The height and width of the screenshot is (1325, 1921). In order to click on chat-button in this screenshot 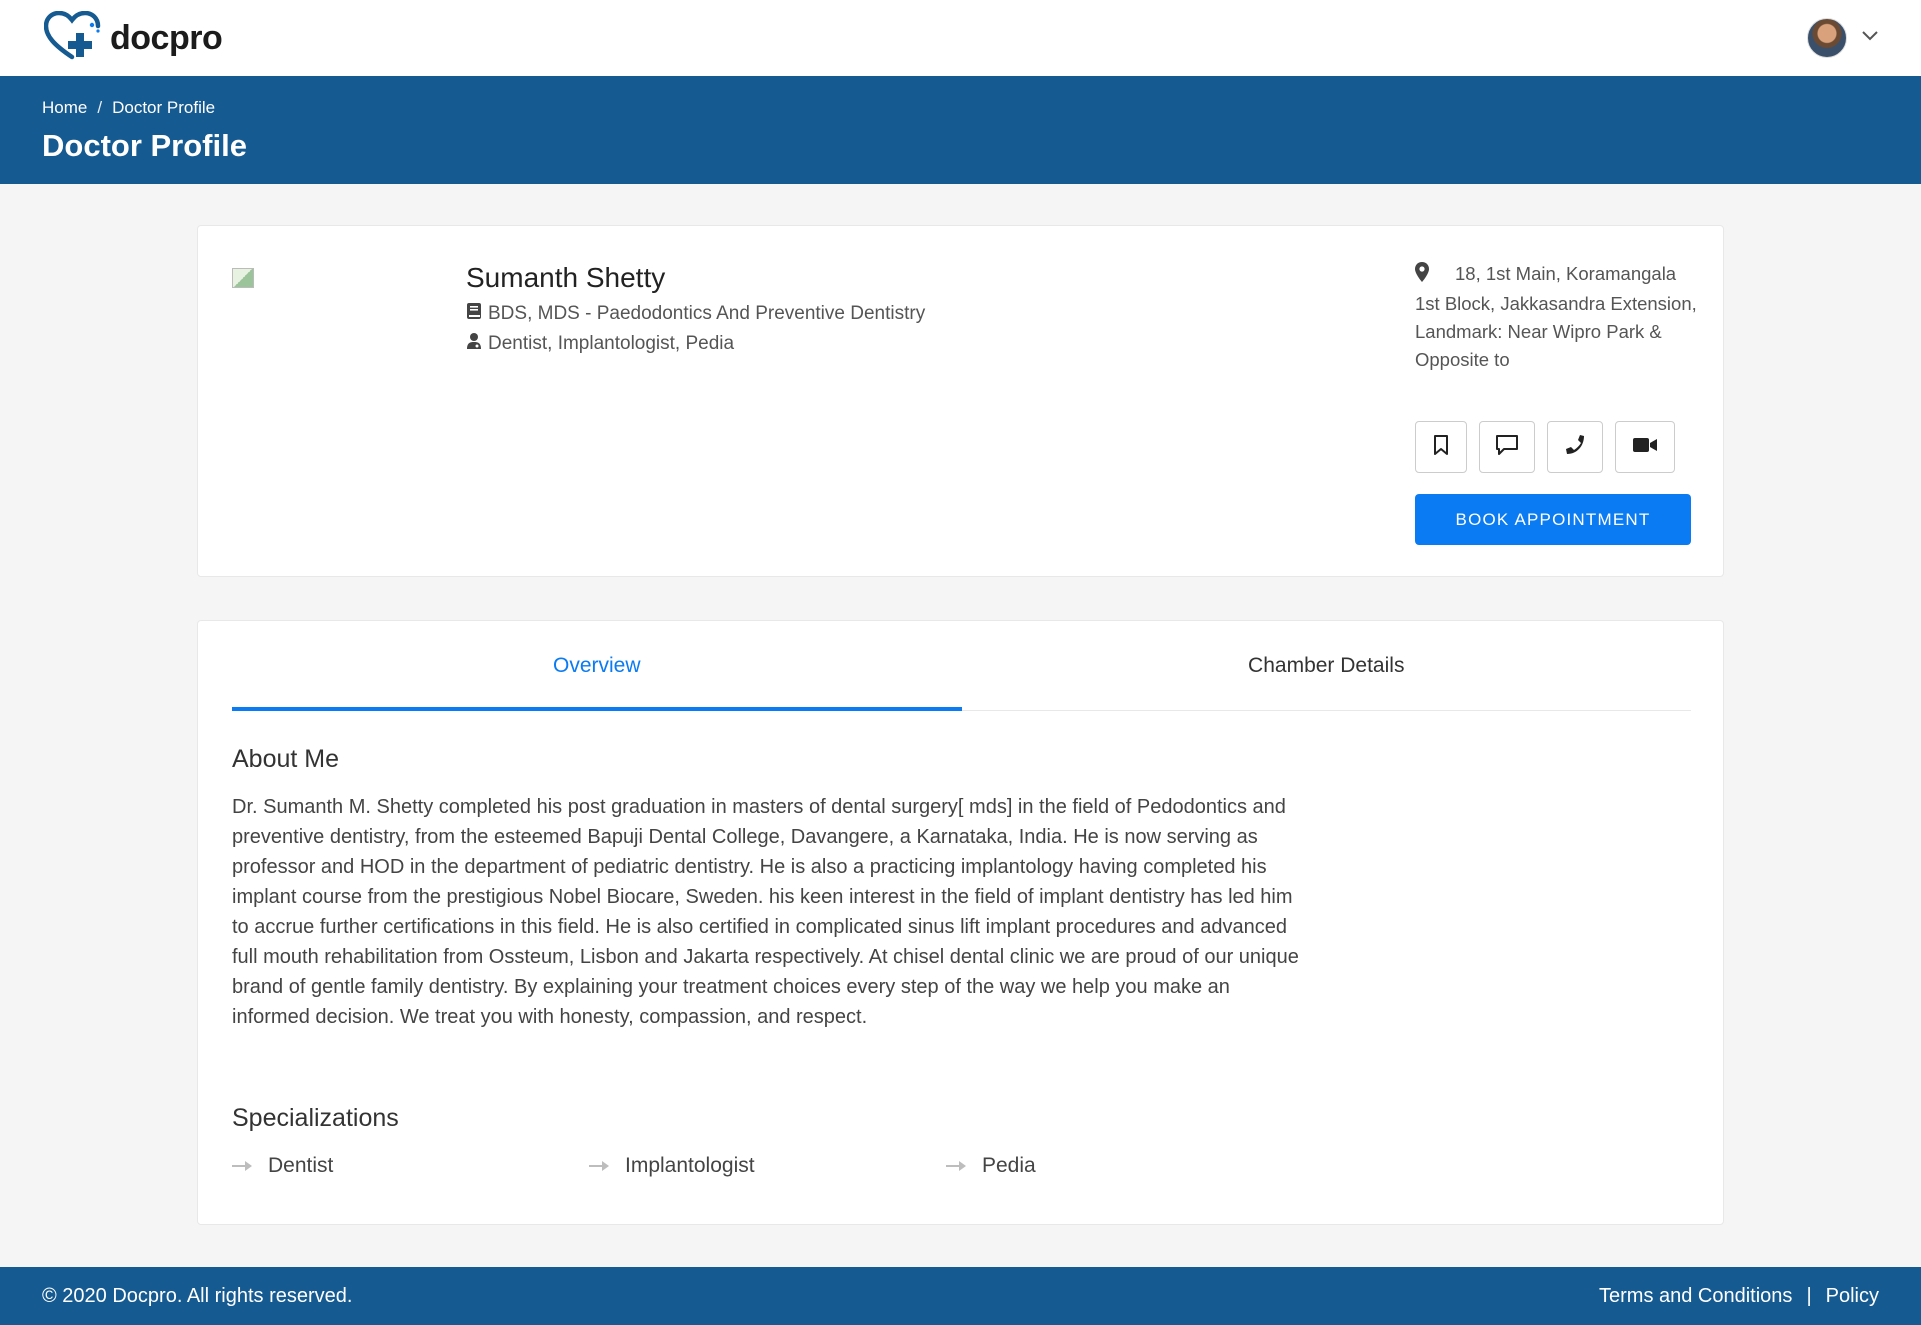, I will do `click(1507, 447)`.